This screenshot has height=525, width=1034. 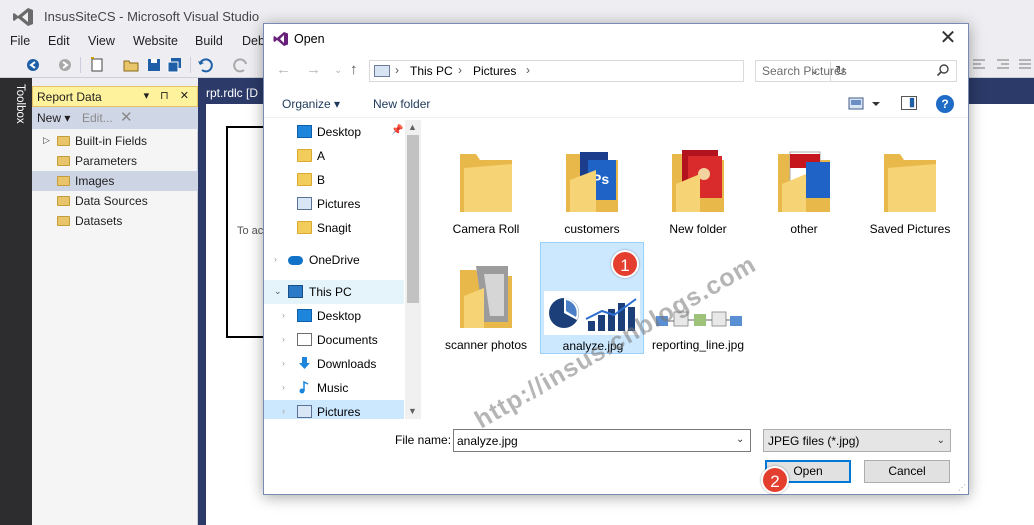 What do you see at coordinates (53, 118) in the screenshot?
I see `new-dropdown-button: New ▾` at bounding box center [53, 118].